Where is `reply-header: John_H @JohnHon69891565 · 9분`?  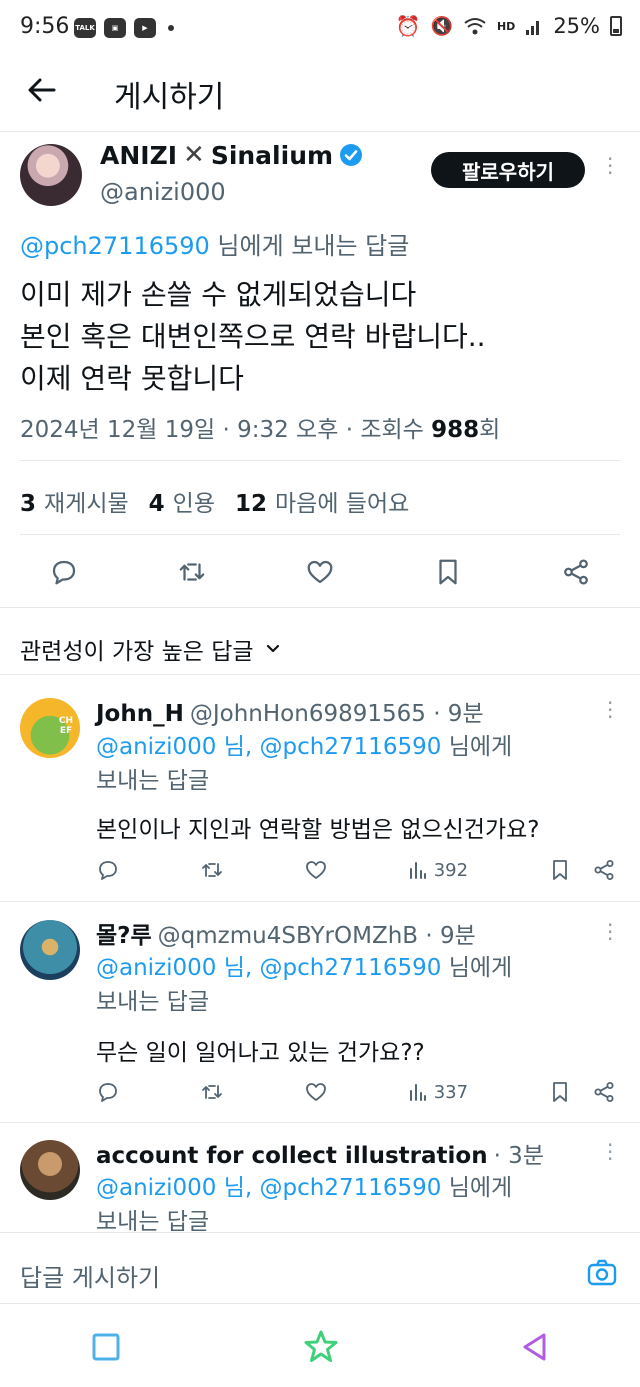
reply-header: John_H @JohnHon69891565 · 9분 is located at coordinates (290, 711).